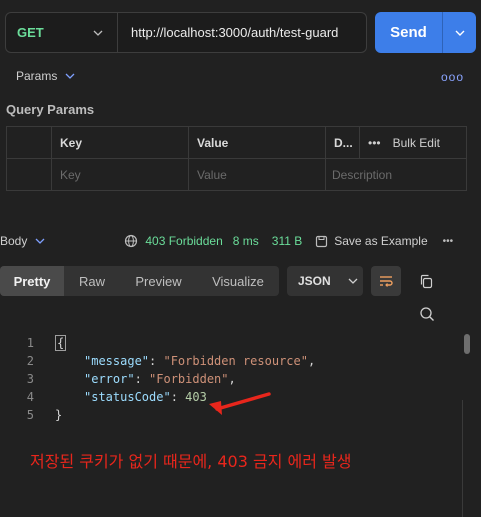 The height and width of the screenshot is (517, 481). Describe the element at coordinates (131, 241) in the screenshot. I see `globe-icon` at that location.